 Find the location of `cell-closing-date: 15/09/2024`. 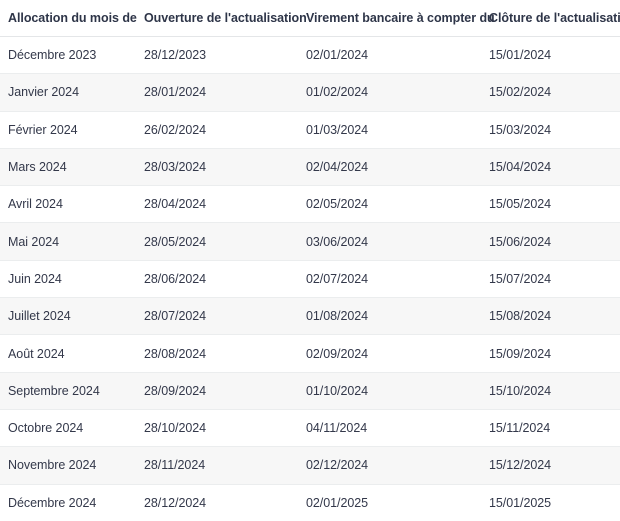

cell-closing-date: 15/09/2024 is located at coordinates (550, 353).